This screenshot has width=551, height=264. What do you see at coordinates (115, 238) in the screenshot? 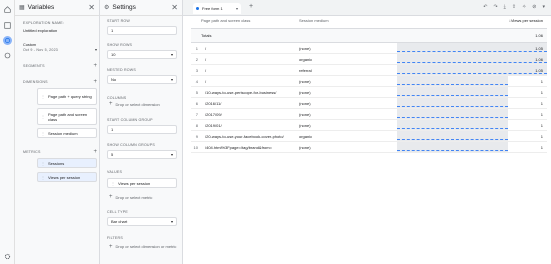
I see `filters-label: FILTERS` at bounding box center [115, 238].